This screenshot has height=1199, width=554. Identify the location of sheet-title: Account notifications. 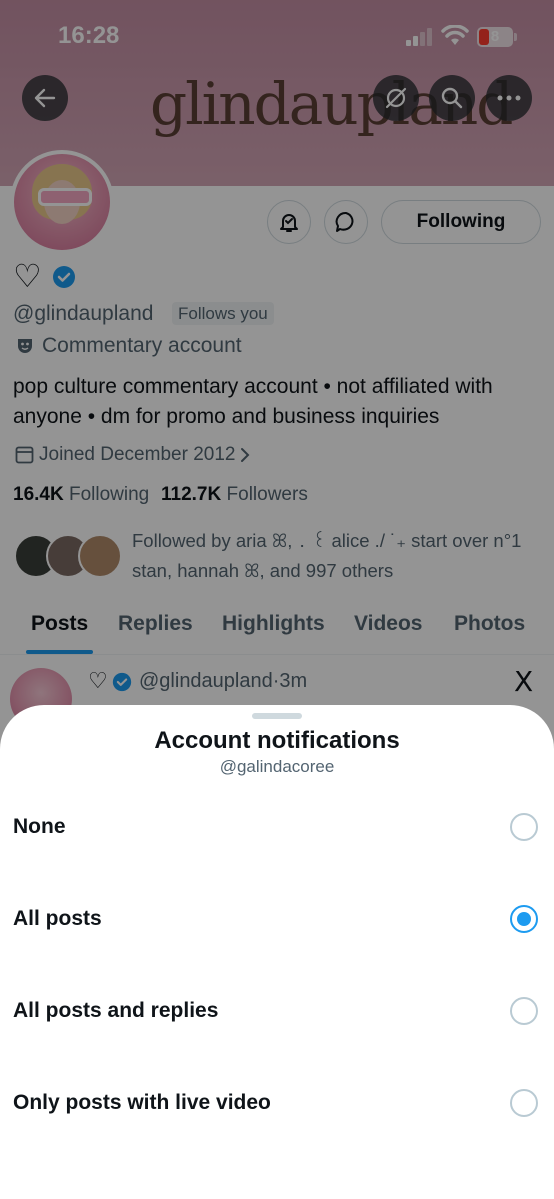
(277, 740).